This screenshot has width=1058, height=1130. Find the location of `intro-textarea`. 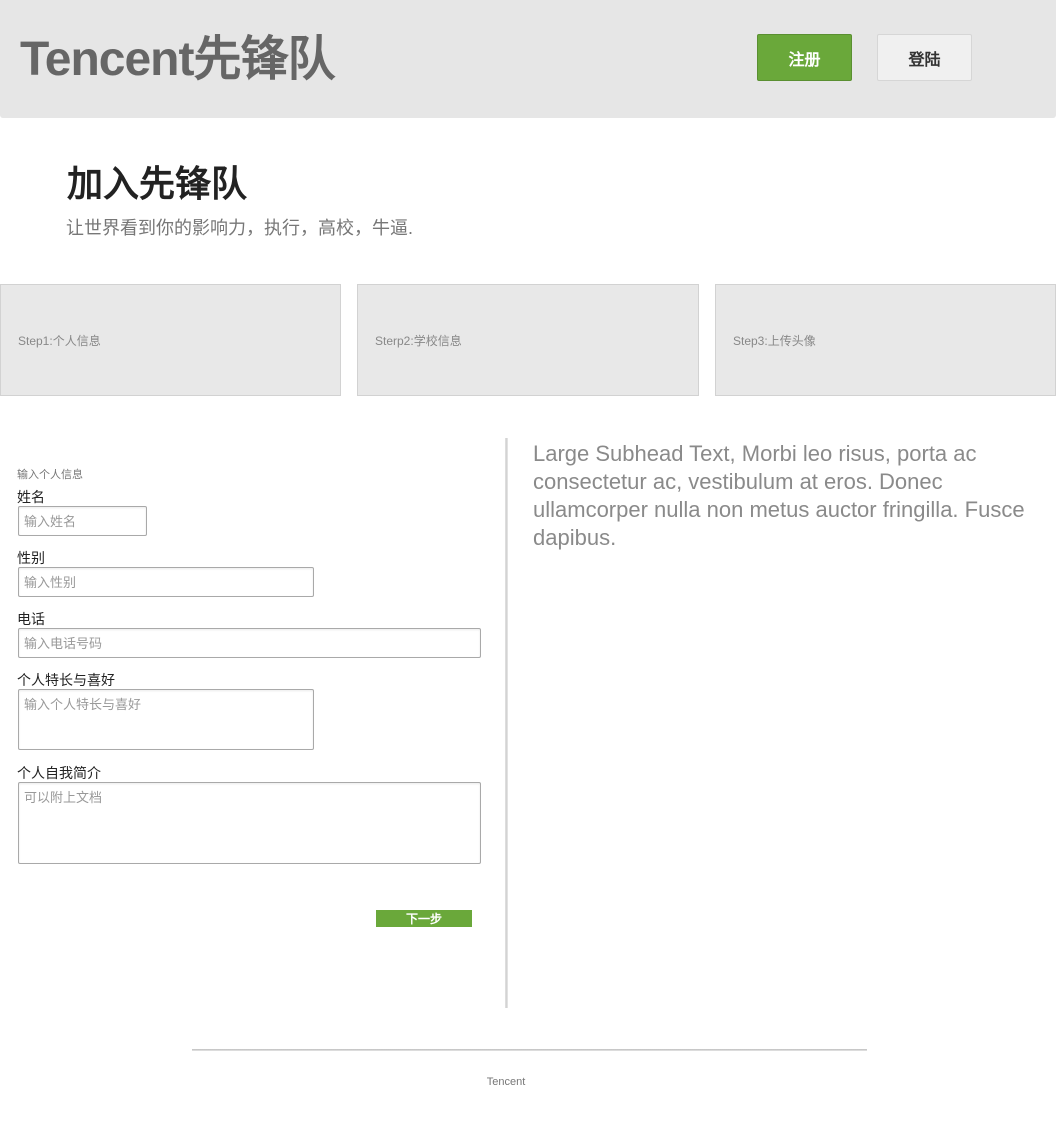

intro-textarea is located at coordinates (249, 823).